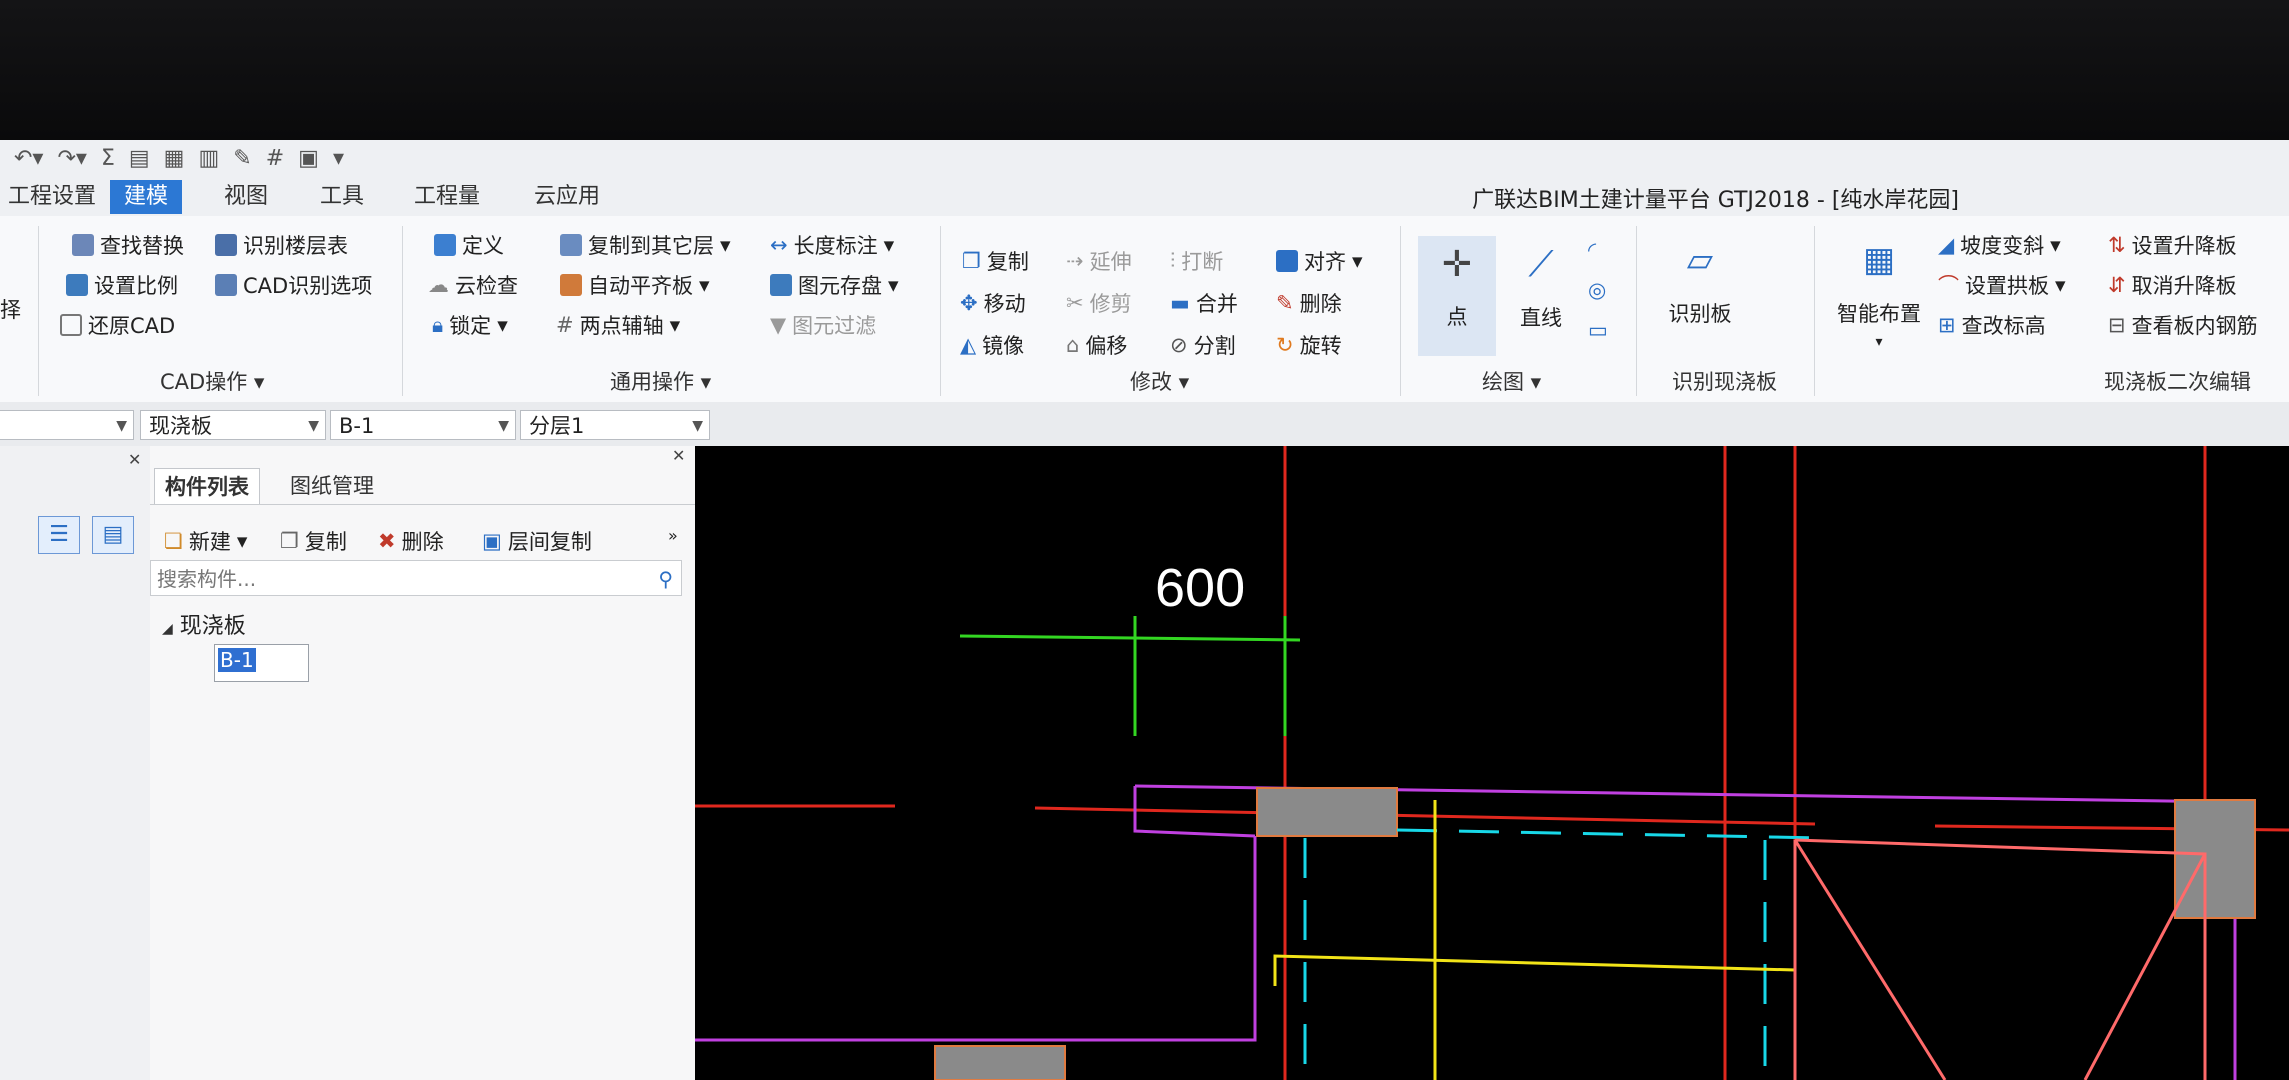 This screenshot has height=1080, width=2289. I want to click on element-select: B-1 ▼, so click(423, 425).